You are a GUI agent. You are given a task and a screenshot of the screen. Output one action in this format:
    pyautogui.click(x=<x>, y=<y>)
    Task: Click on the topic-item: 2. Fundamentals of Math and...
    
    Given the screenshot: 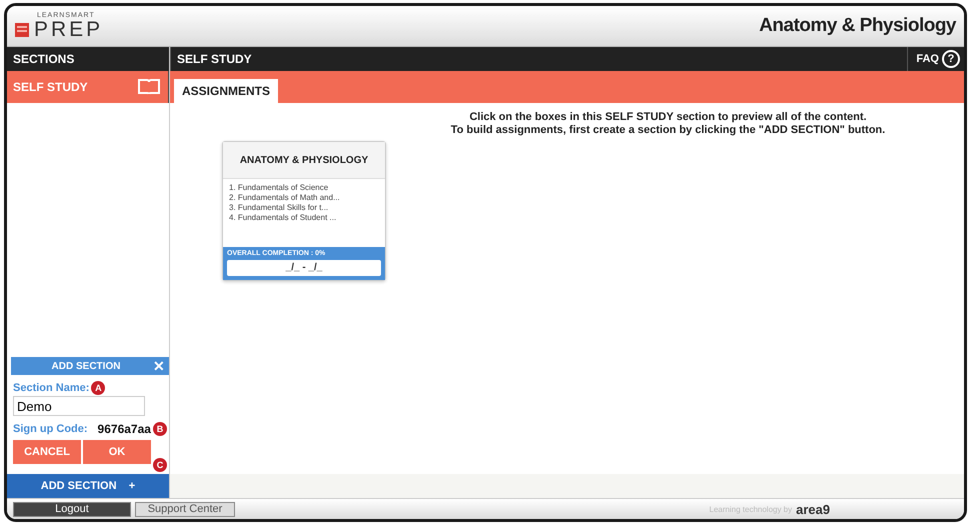 What is the action you would take?
    pyautogui.click(x=285, y=198)
    